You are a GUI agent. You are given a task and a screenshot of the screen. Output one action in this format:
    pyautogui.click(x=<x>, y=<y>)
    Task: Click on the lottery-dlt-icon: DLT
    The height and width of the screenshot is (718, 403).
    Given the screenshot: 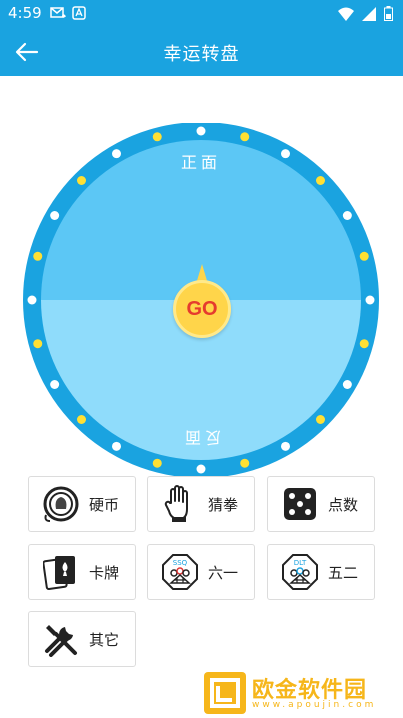 What is the action you would take?
    pyautogui.click(x=300, y=572)
    